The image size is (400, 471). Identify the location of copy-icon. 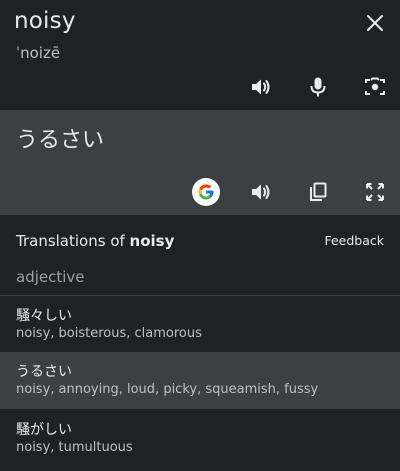
(318, 191).